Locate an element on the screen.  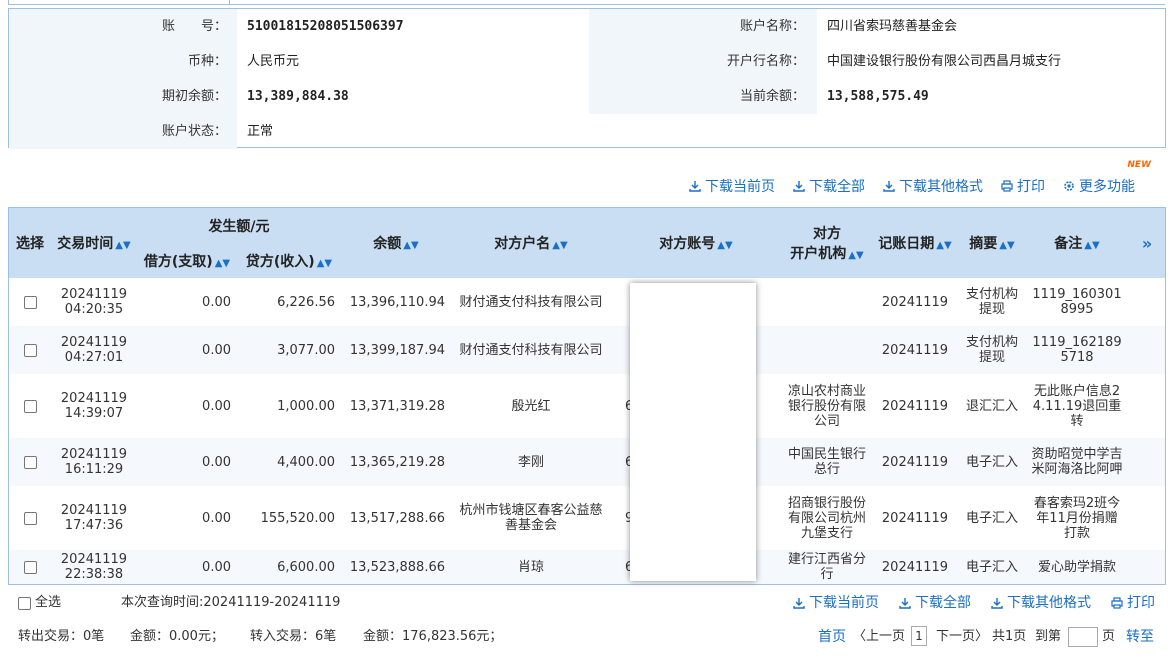
col-balance: 余额 ▲▼ is located at coordinates (396, 243).